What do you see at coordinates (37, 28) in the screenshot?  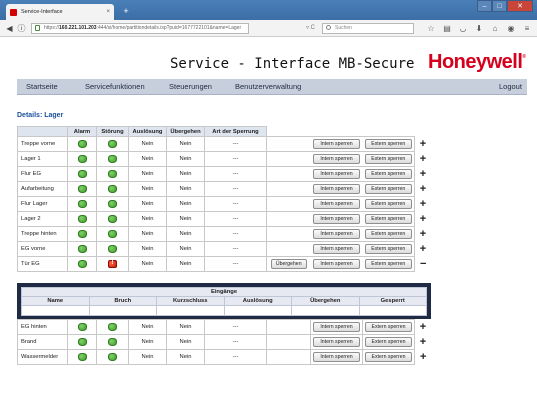 I see `lock-icon` at bounding box center [37, 28].